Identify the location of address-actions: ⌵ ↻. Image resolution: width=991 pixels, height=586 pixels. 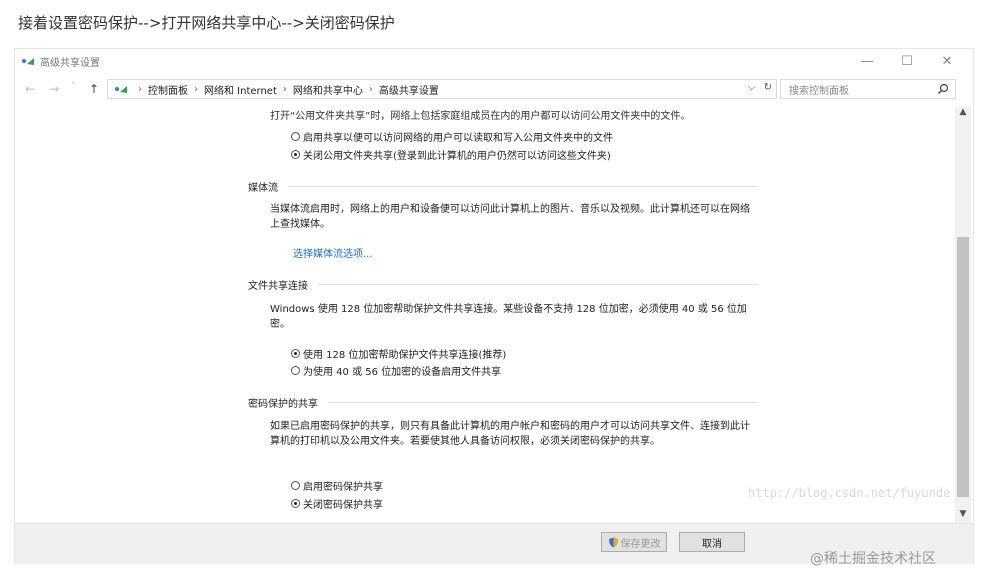
(760, 87).